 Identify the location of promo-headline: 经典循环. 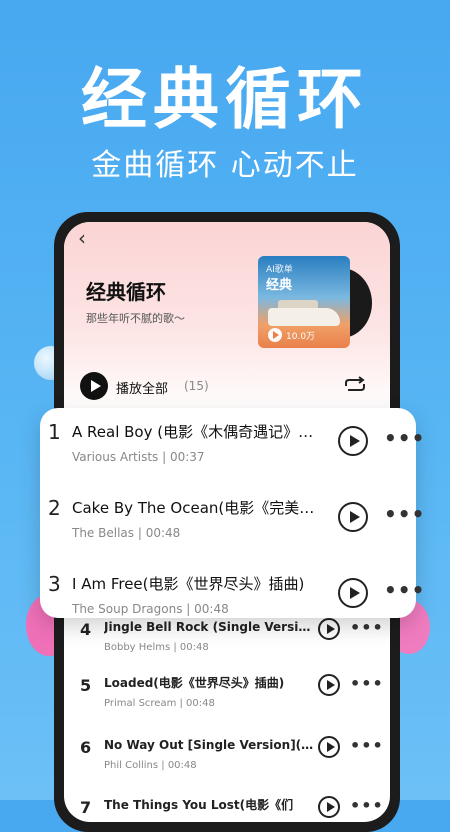
(225, 99).